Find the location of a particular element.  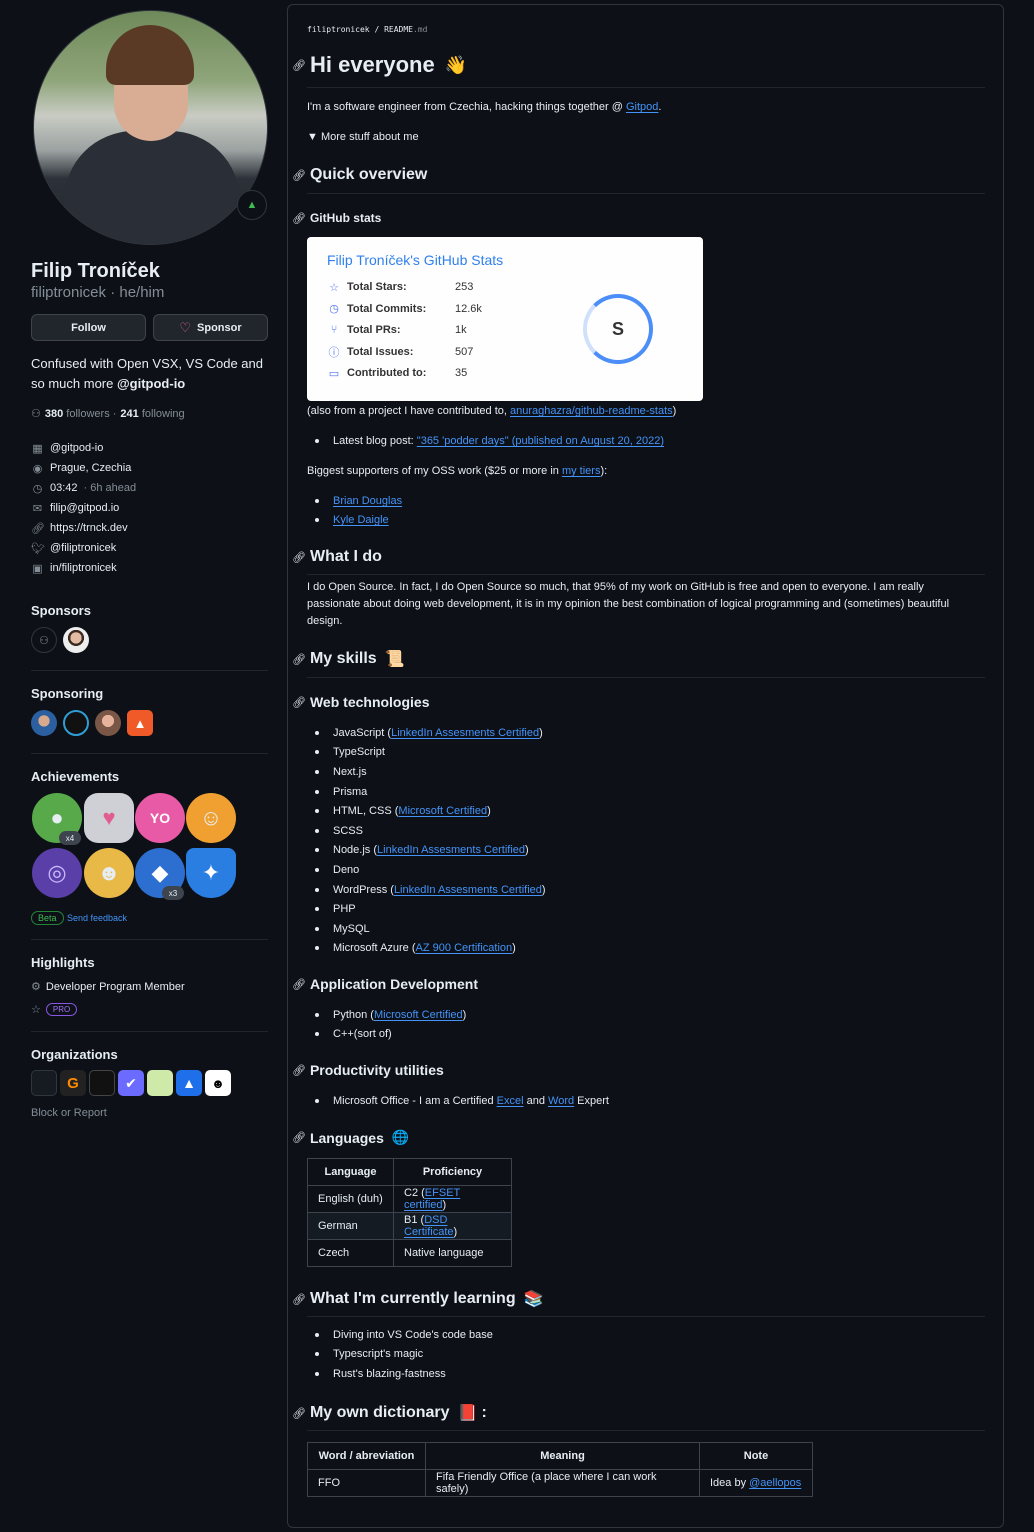

list-item: SCSS is located at coordinates (426, 831).